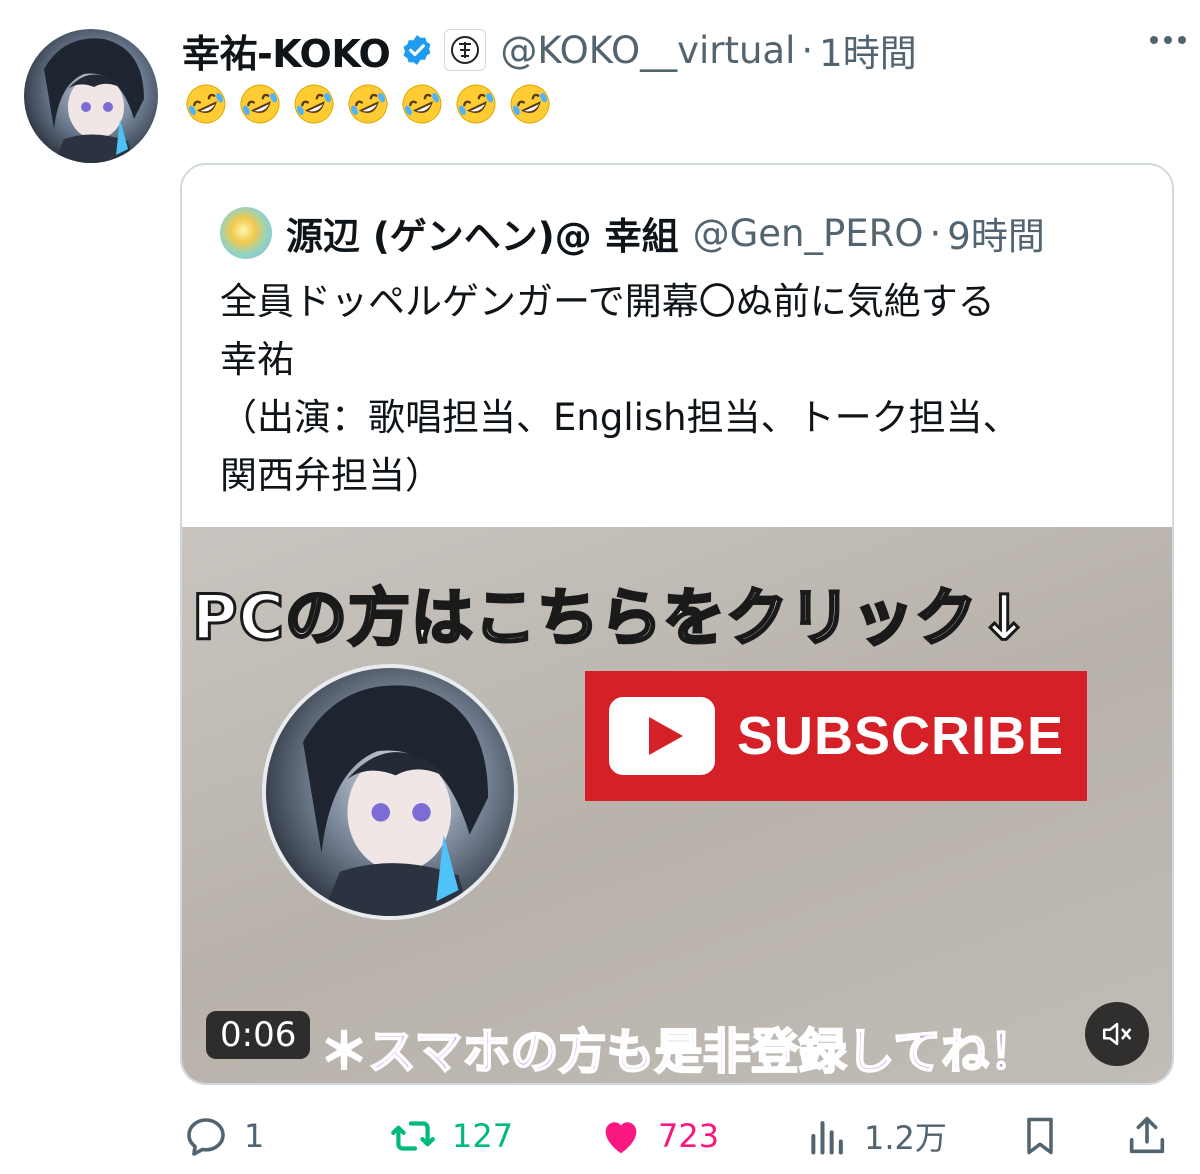 The width and height of the screenshot is (1200, 1174). I want to click on video-duration: 0:06, so click(258, 1035).